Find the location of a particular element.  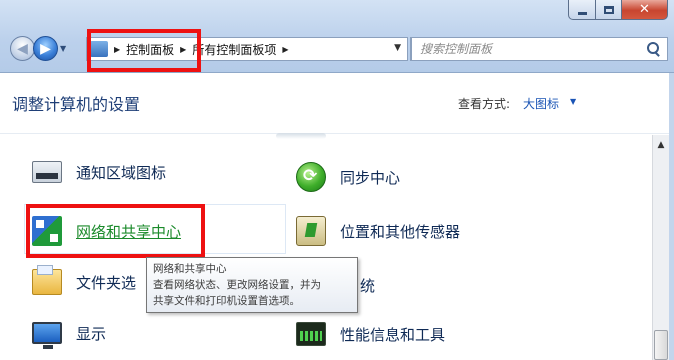

item-notification-area-icons: 通知区域图标 is located at coordinates (99, 172).